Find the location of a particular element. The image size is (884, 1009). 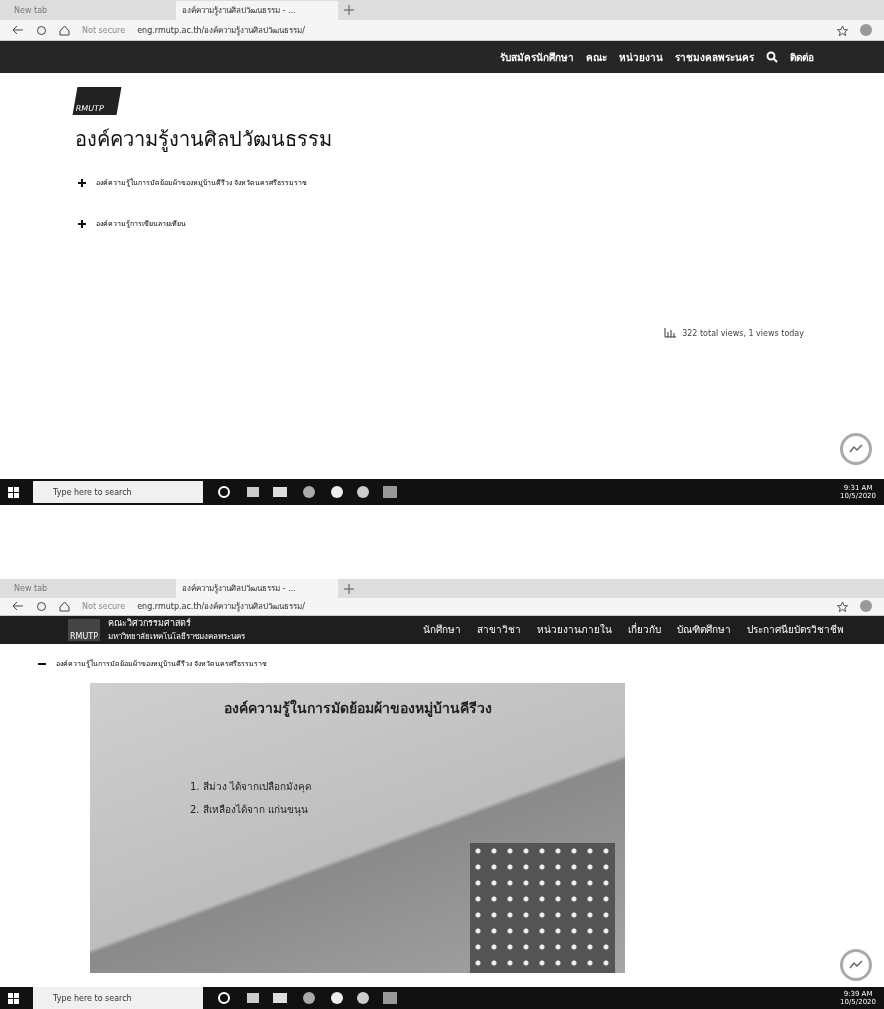

nav-link: ประกาศนียบัตรวิชาชีพ is located at coordinates (795, 630).